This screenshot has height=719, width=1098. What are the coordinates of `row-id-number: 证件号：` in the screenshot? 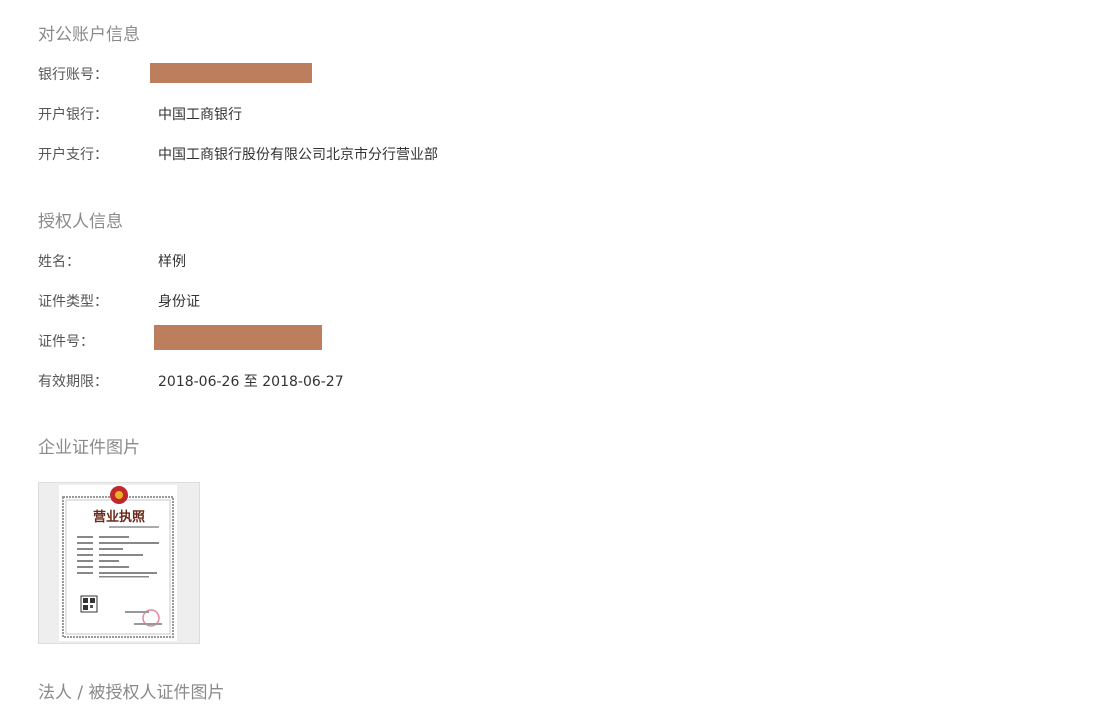 It's located at (98, 341).